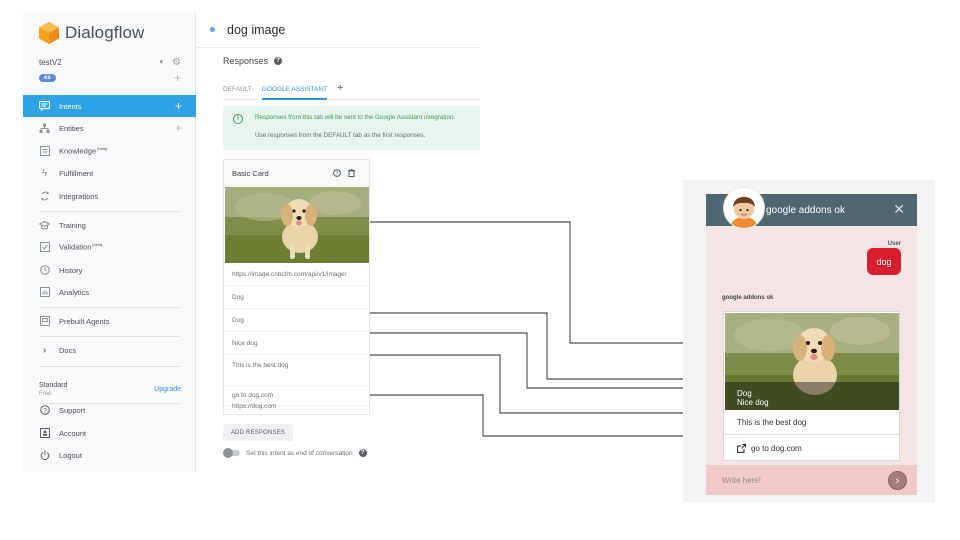 The image size is (960, 540). What do you see at coordinates (741, 480) in the screenshot?
I see `chat-input-placeholder: Write here!` at bounding box center [741, 480].